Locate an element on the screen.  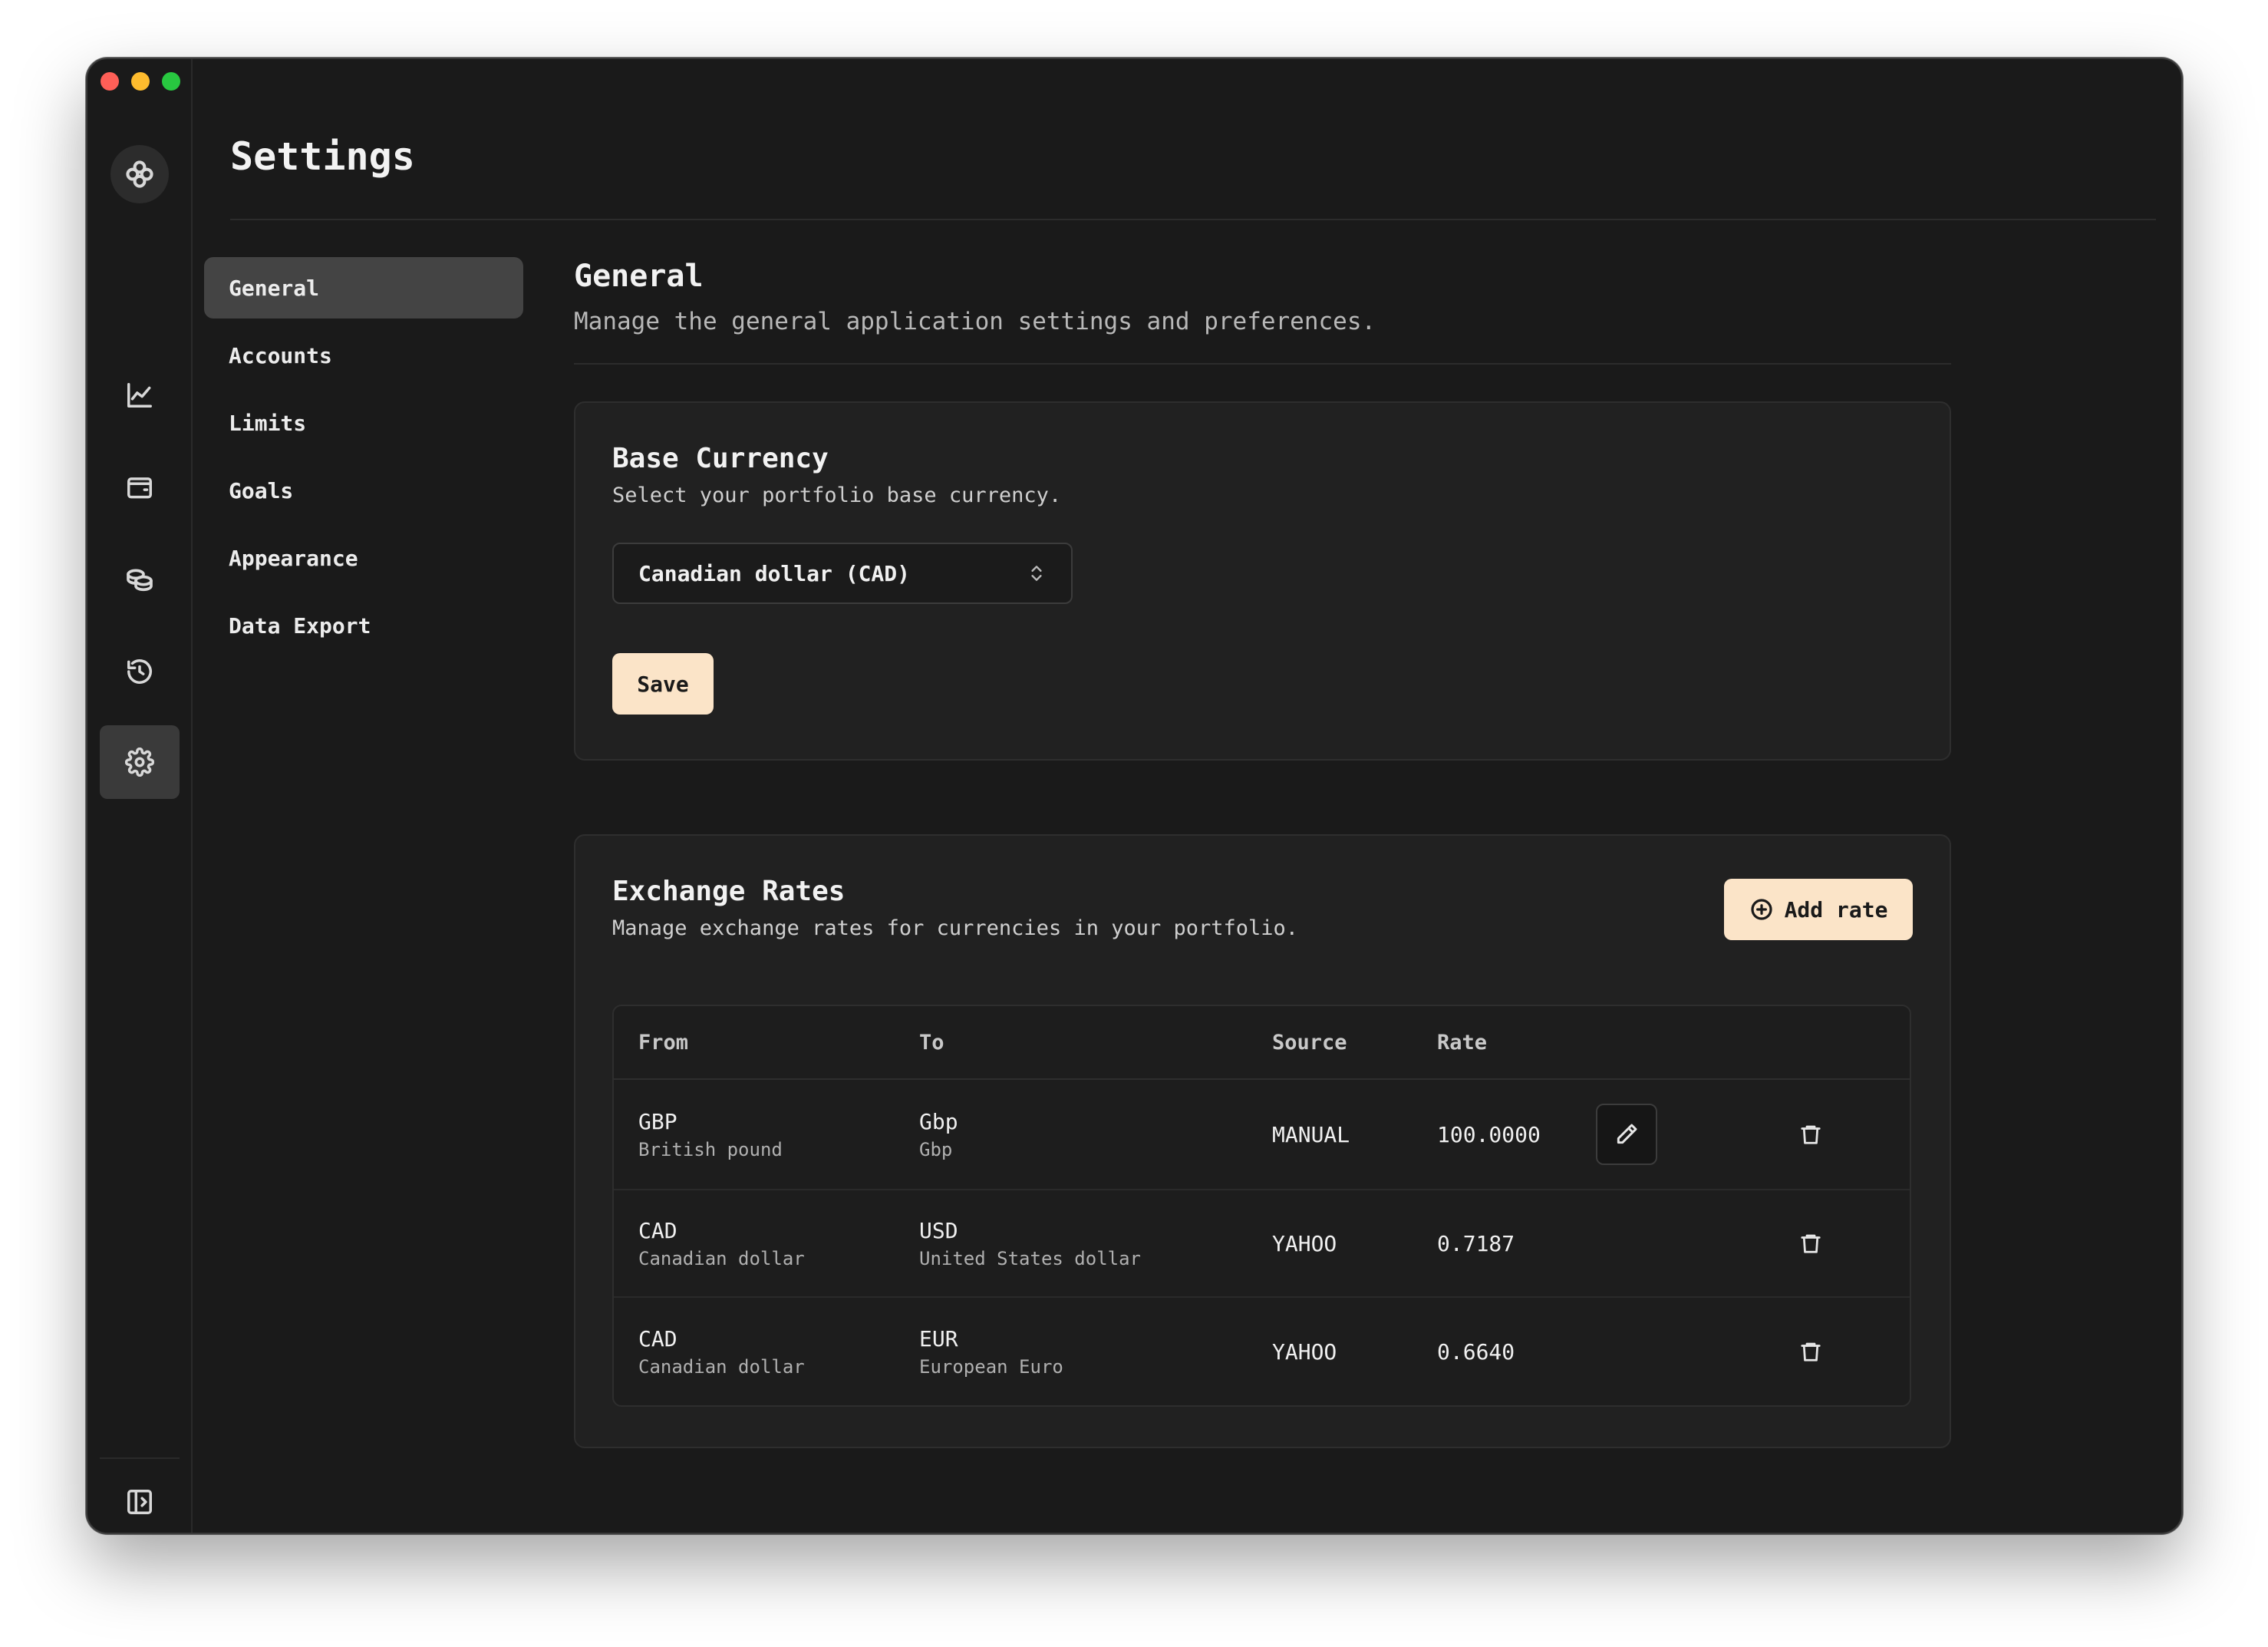
app-logo-icon is located at coordinates (139, 174).